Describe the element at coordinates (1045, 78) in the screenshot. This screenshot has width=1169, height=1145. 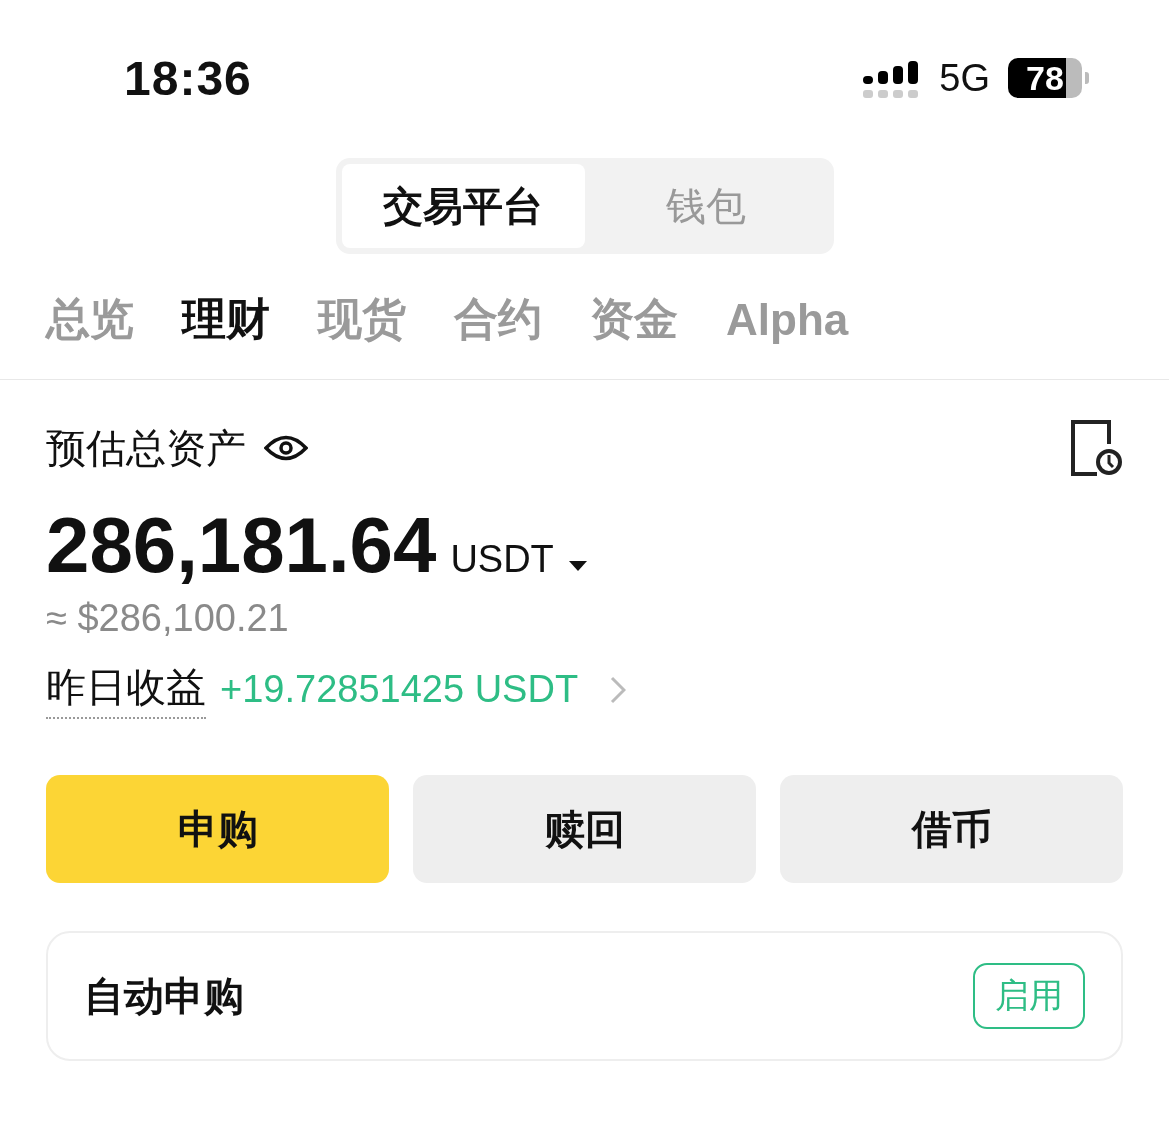
I see `battery-icon: 78` at that location.